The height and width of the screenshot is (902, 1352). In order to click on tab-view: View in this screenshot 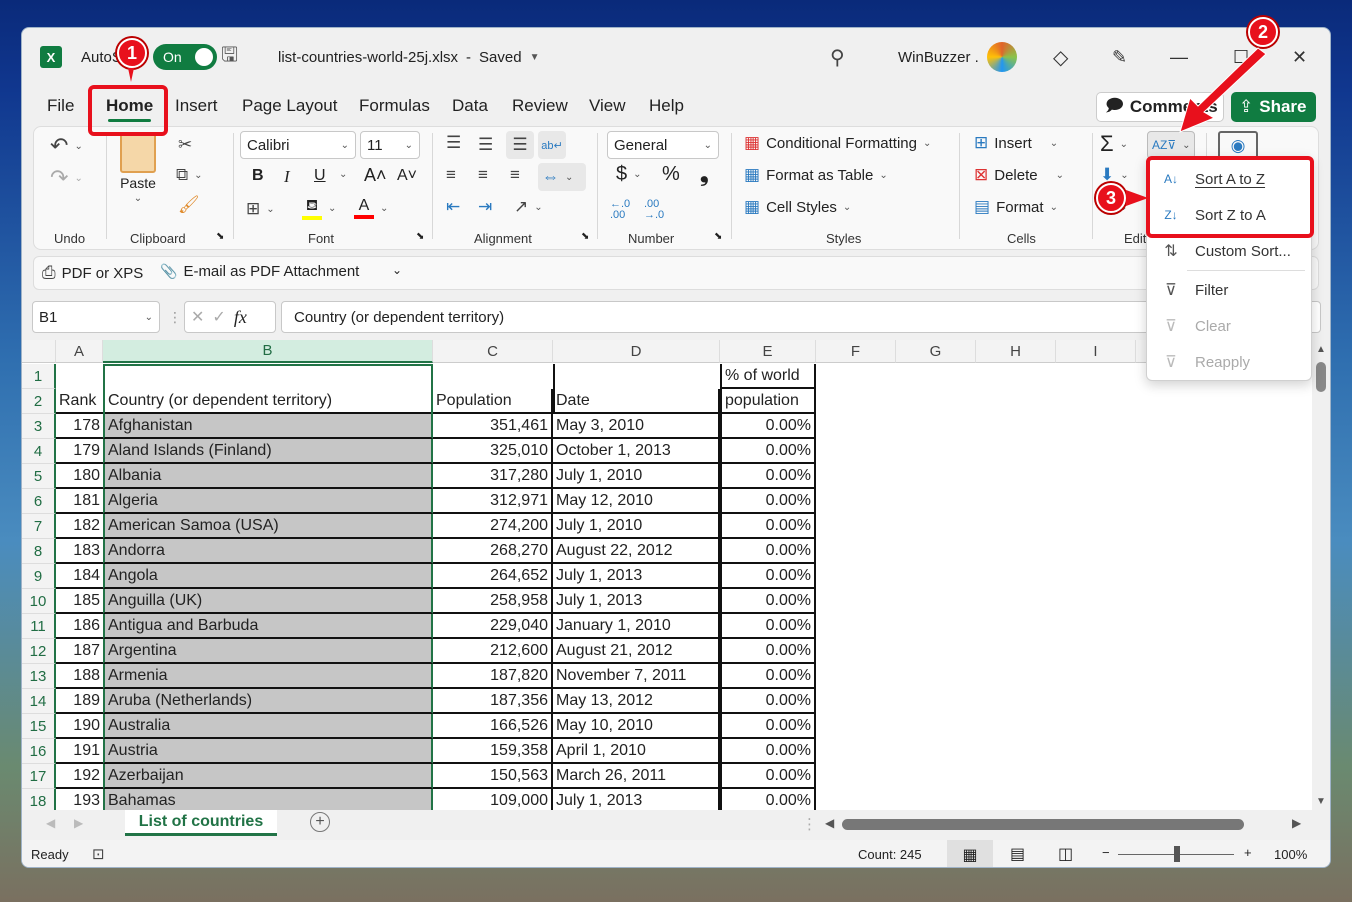, I will do `click(607, 106)`.